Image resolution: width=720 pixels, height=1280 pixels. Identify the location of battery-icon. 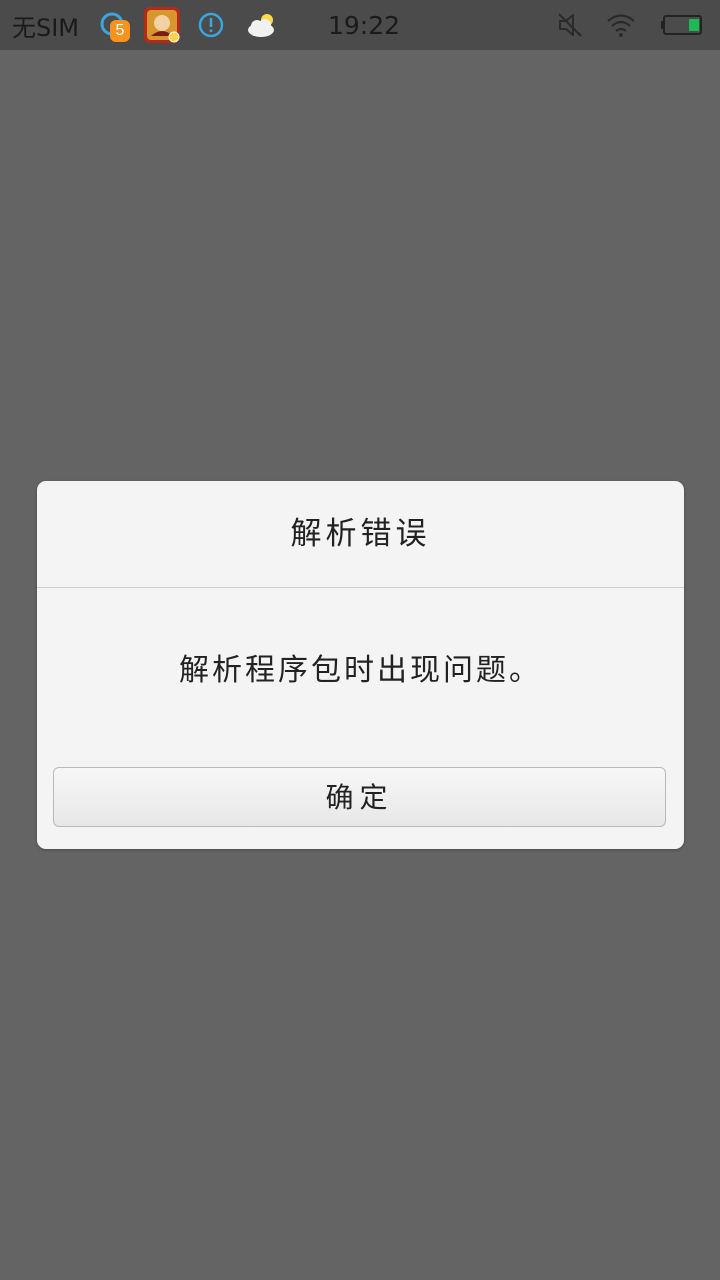
(683, 25).